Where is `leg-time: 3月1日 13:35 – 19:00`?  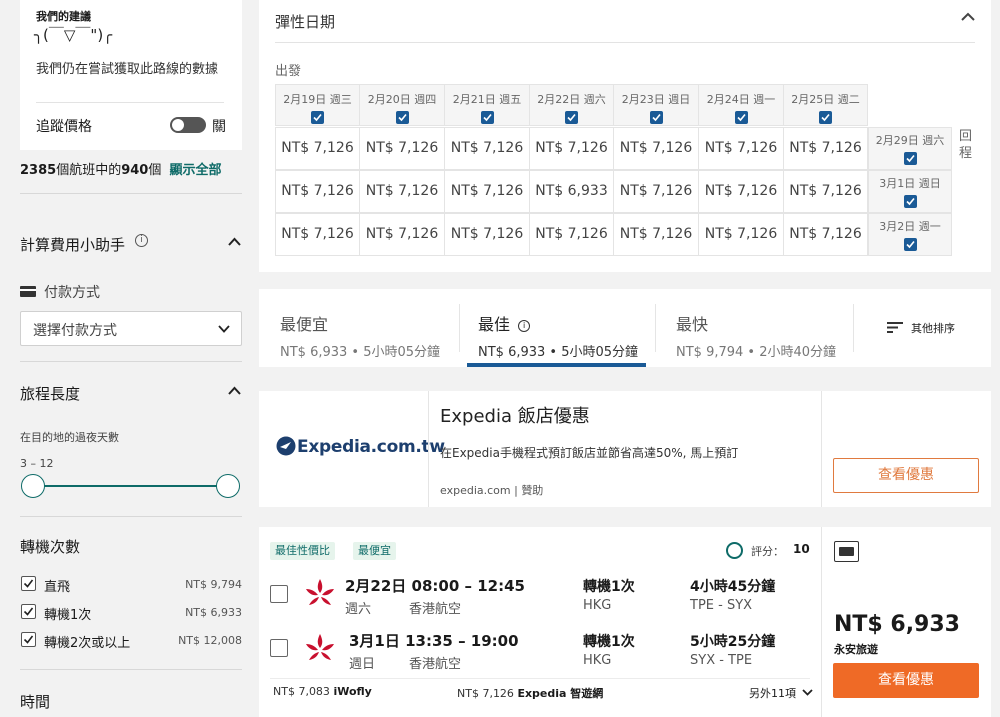
leg-time: 3月1日 13:35 – 19:00 is located at coordinates (434, 641).